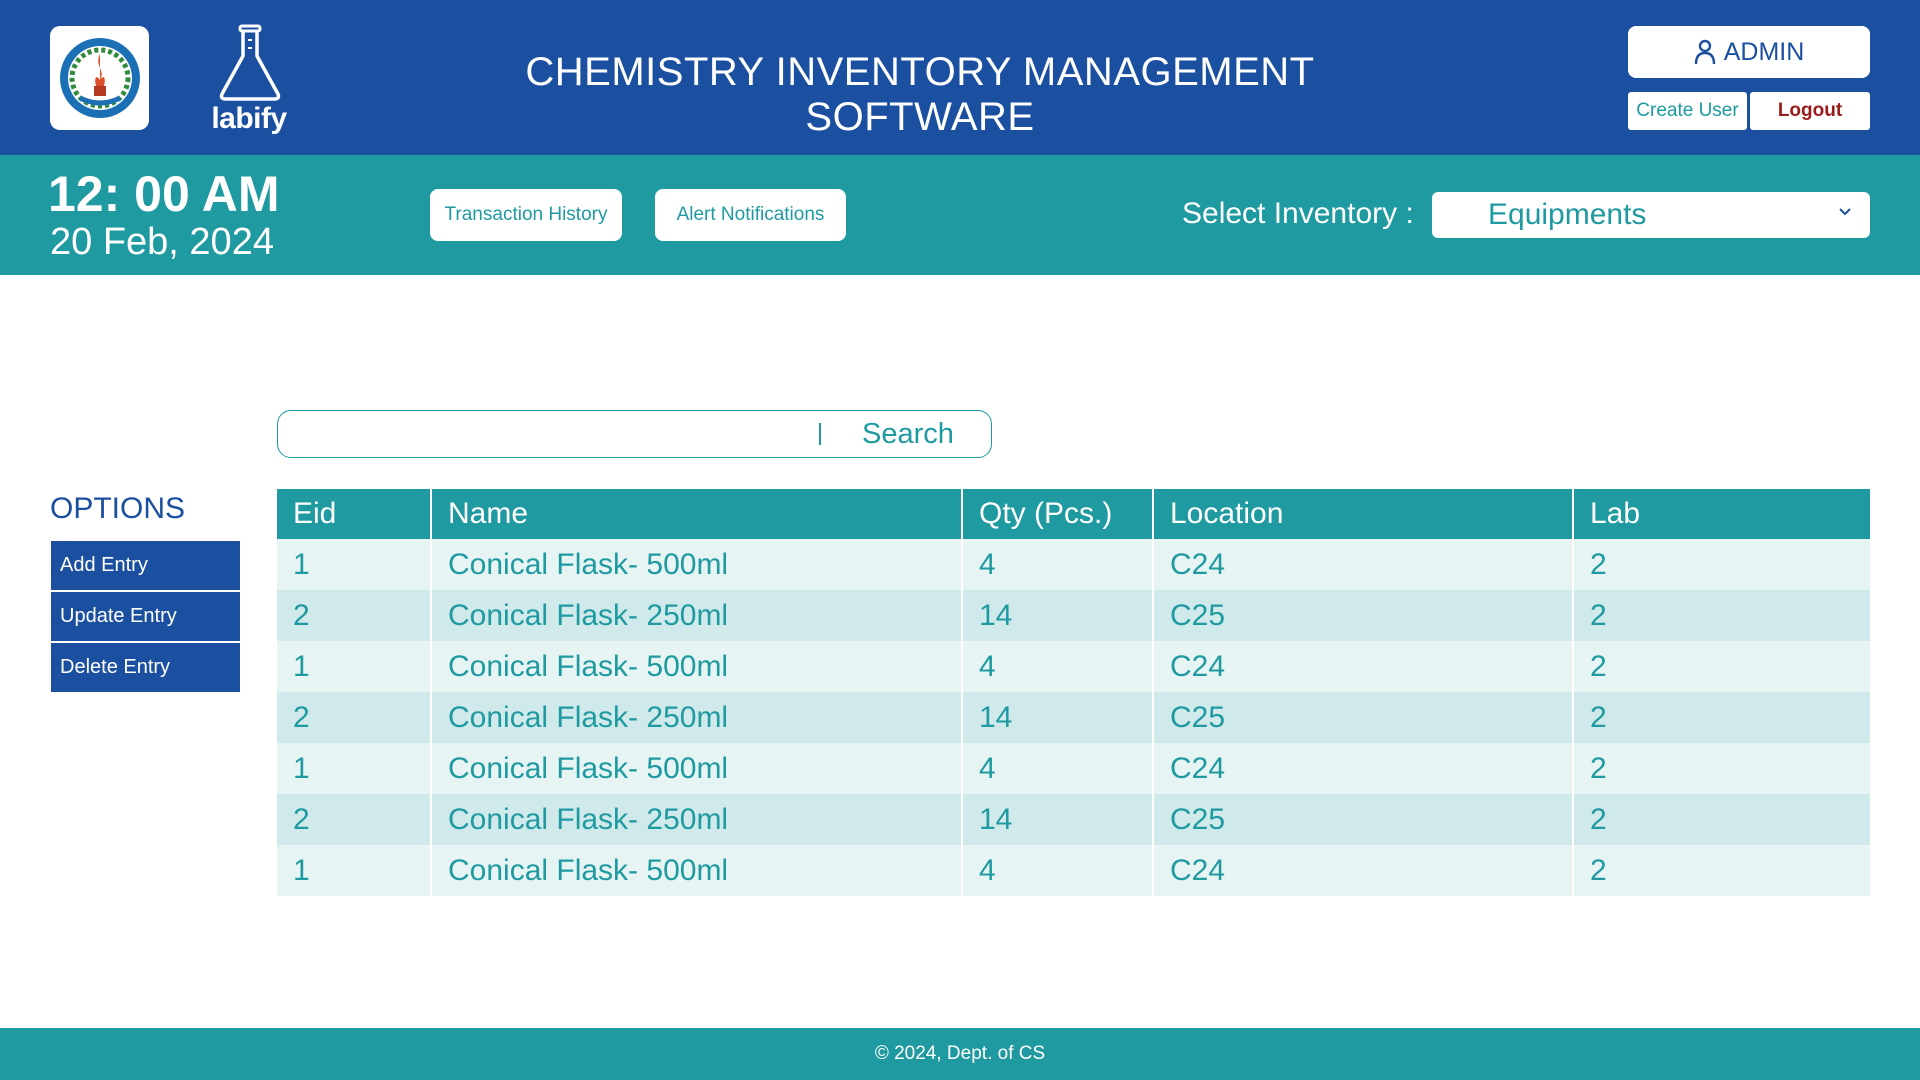 The height and width of the screenshot is (1080, 1920). Describe the element at coordinates (1363, 514) in the screenshot. I see `header-location: Location` at that location.